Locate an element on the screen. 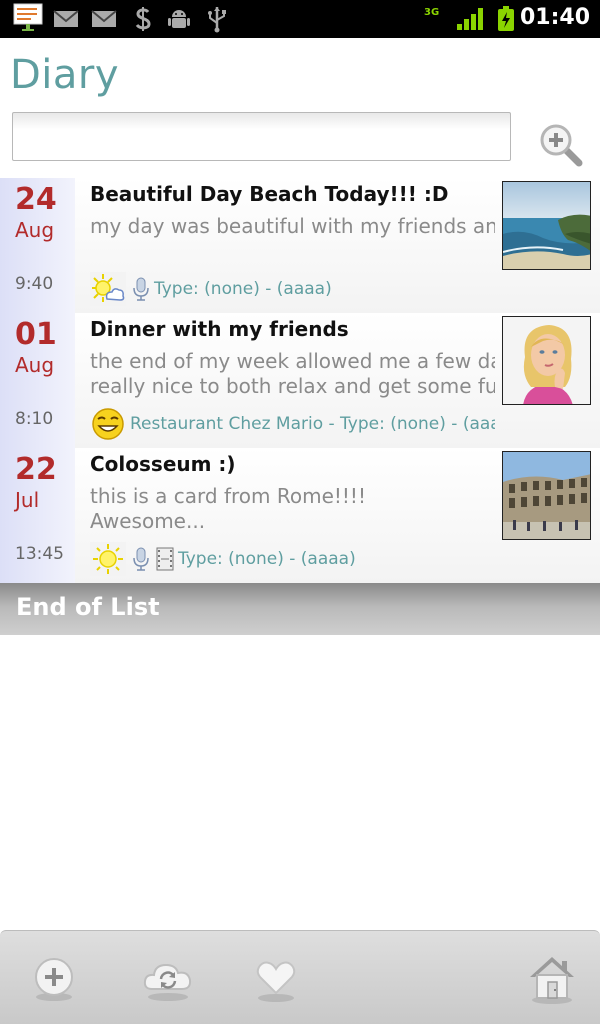 The height and width of the screenshot is (1024, 600). colosseum-photo is located at coordinates (546, 495).